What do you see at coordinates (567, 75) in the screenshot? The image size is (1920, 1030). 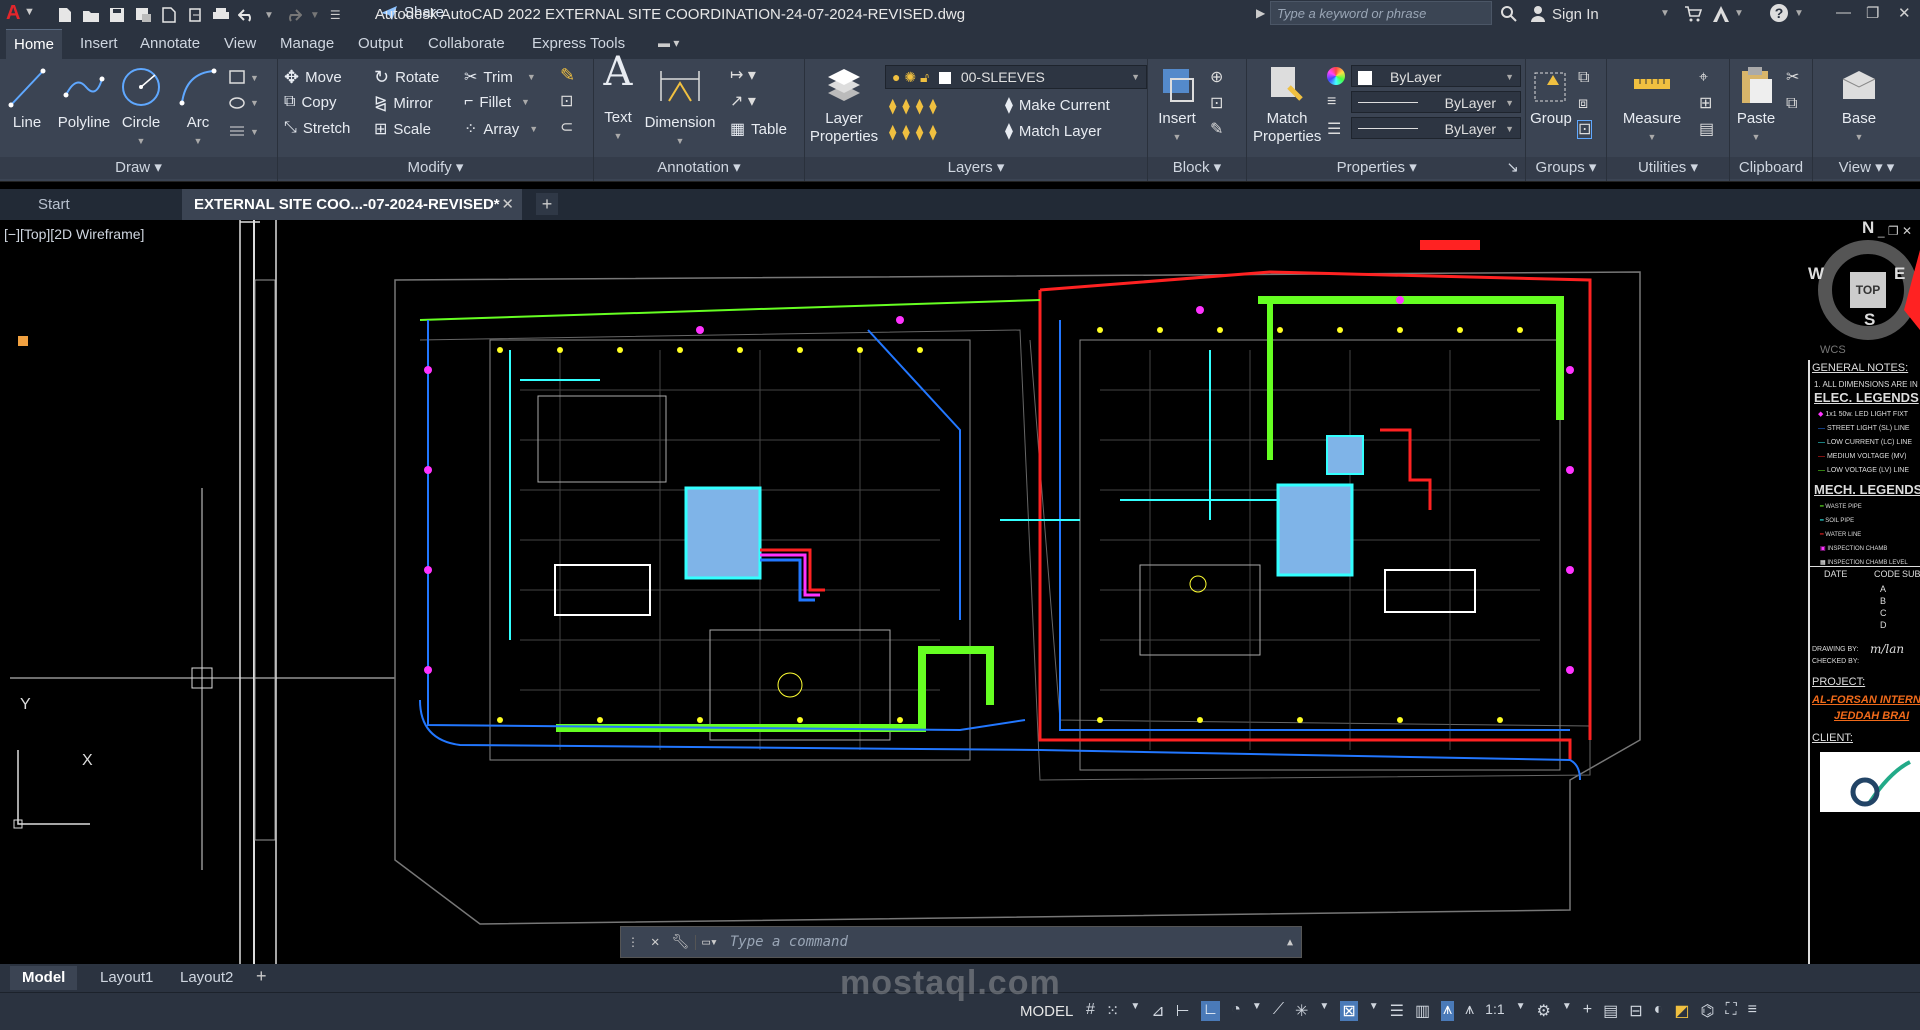 I see `erase-icon: ✎` at bounding box center [567, 75].